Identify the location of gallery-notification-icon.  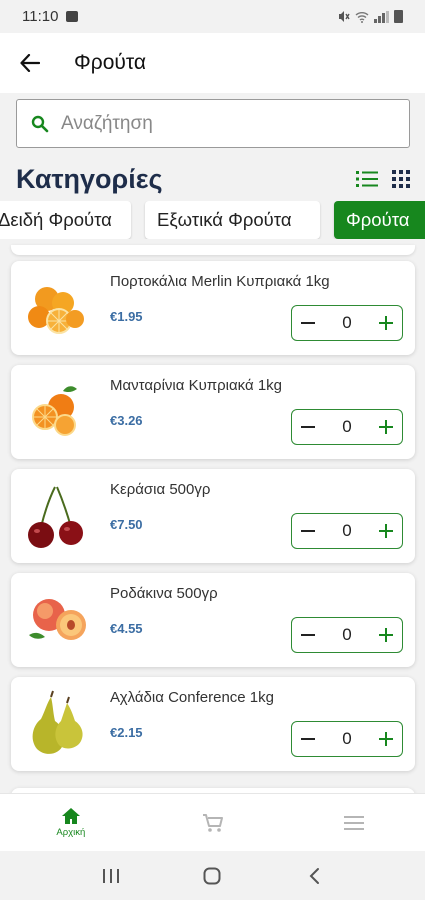
(72, 16).